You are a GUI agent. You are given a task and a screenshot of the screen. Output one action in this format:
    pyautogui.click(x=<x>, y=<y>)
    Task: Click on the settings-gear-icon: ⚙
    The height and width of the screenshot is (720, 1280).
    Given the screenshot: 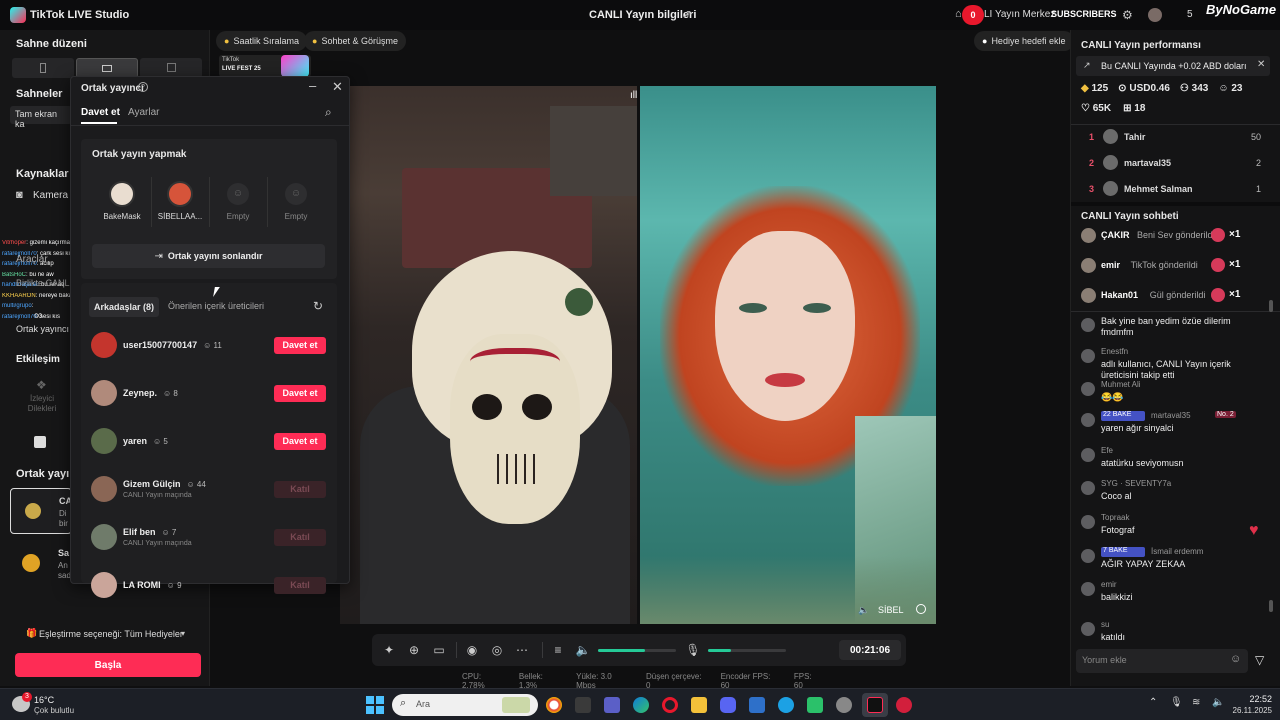 What is the action you would take?
    pyautogui.click(x=1127, y=15)
    